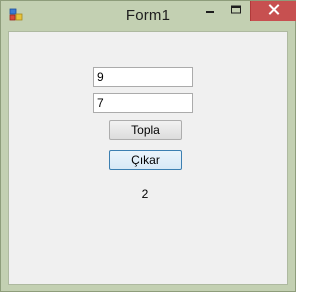 The height and width of the screenshot is (292, 320). Describe the element at coordinates (145, 130) in the screenshot. I see `add-button: Topla` at that location.